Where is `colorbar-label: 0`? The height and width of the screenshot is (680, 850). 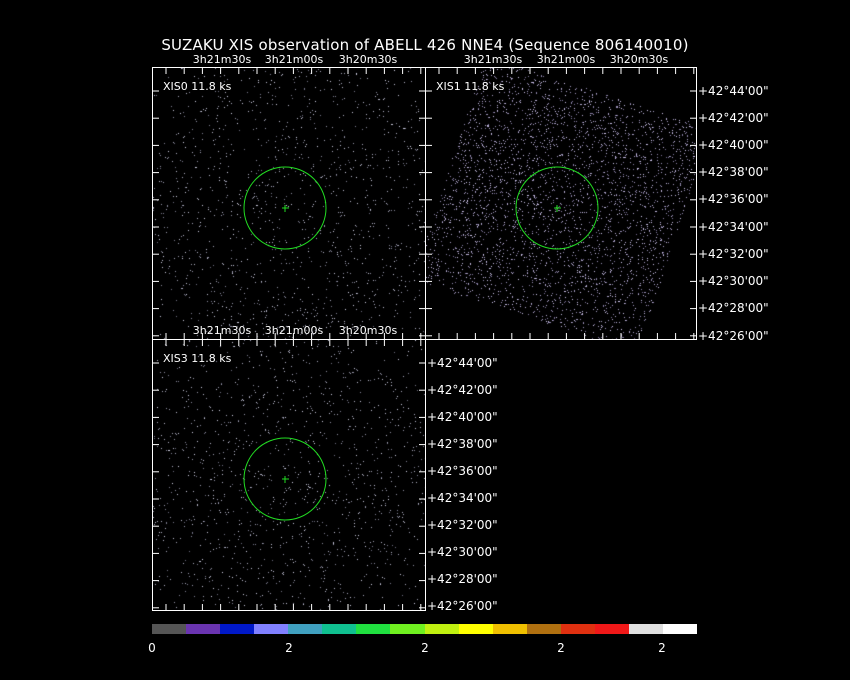 colorbar-label: 0 is located at coordinates (152, 648).